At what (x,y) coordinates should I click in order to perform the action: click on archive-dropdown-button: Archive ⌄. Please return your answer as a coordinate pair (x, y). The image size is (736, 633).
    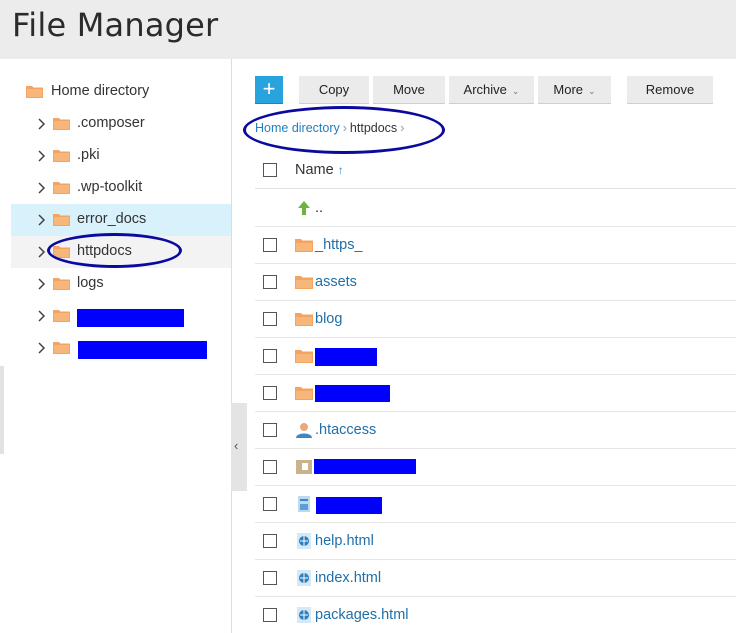
    Looking at the image, I should click on (491, 90).